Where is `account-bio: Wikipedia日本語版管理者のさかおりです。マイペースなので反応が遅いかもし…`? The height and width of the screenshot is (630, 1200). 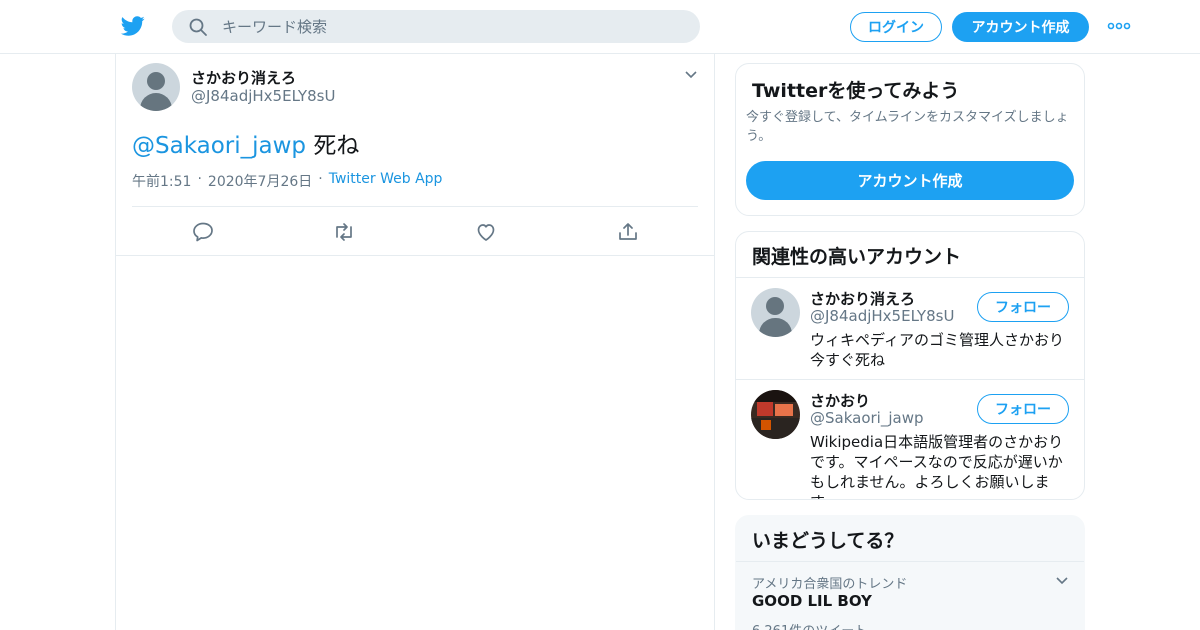 account-bio: Wikipedia日本語版管理者のさかおりです。マイペースなので反応が遅いかもし… is located at coordinates (937, 466).